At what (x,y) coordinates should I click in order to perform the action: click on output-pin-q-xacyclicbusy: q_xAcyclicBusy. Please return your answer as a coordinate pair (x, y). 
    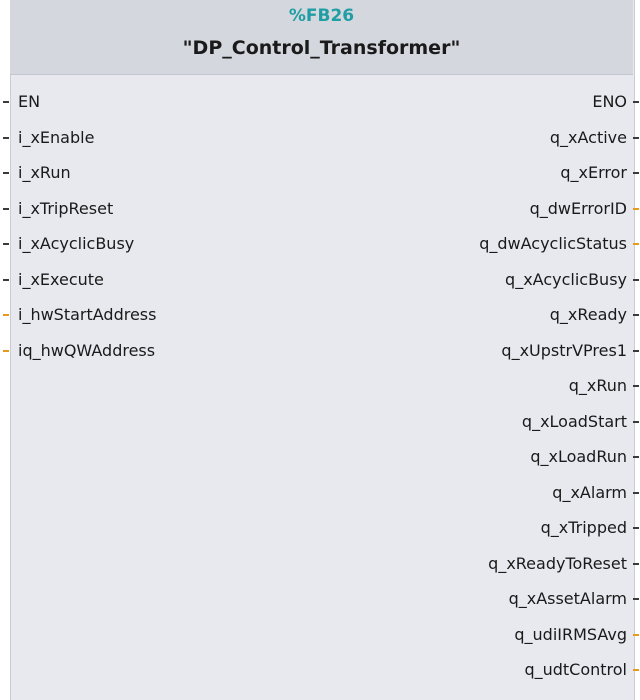
    Looking at the image, I should click on (566, 280).